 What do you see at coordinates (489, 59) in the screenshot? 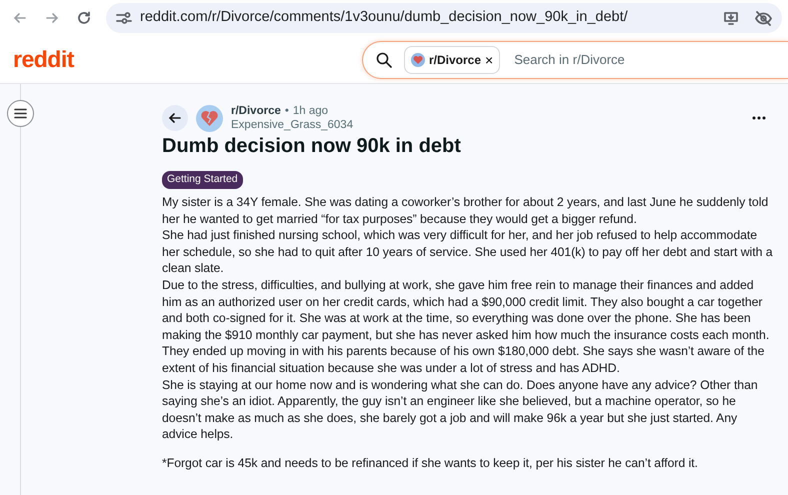
I see `remove-community-button: ×` at bounding box center [489, 59].